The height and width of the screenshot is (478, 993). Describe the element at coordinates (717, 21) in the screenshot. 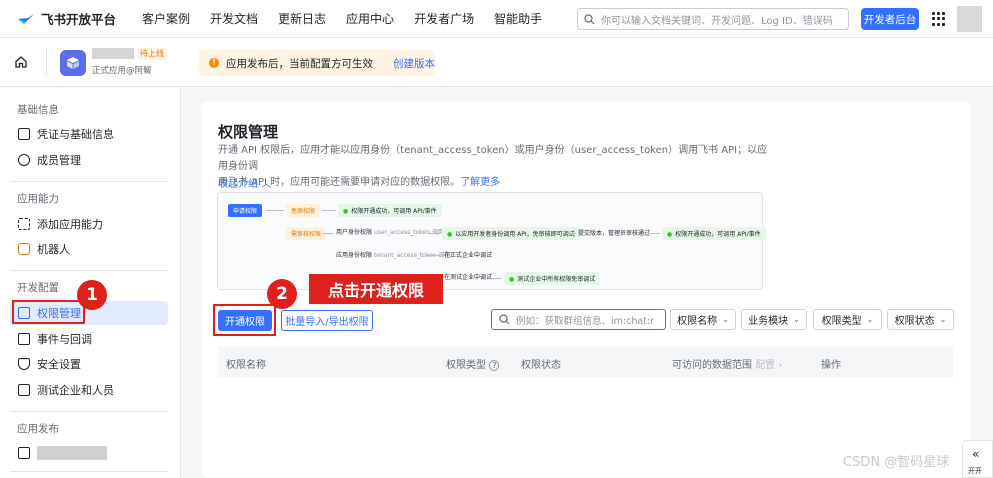

I see `search-placeholder: 你可以输入文档关键词、开发问题、Log ID、错误码` at that location.